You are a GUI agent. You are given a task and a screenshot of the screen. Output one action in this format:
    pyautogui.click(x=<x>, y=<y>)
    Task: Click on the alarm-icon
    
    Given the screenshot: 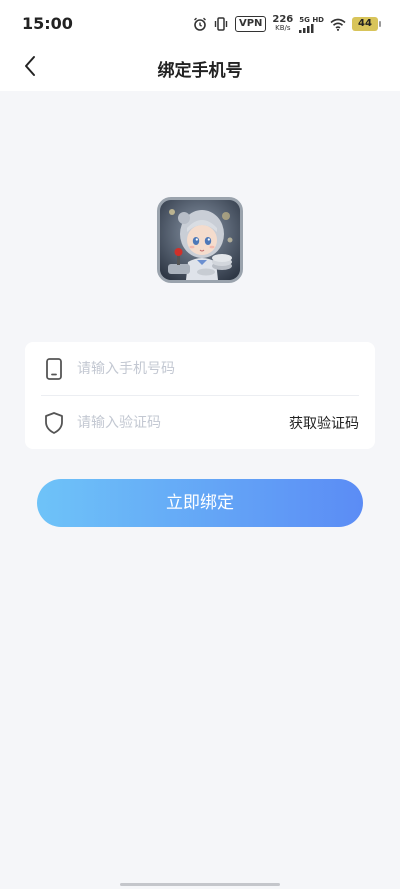 What is the action you would take?
    pyautogui.click(x=199, y=24)
    